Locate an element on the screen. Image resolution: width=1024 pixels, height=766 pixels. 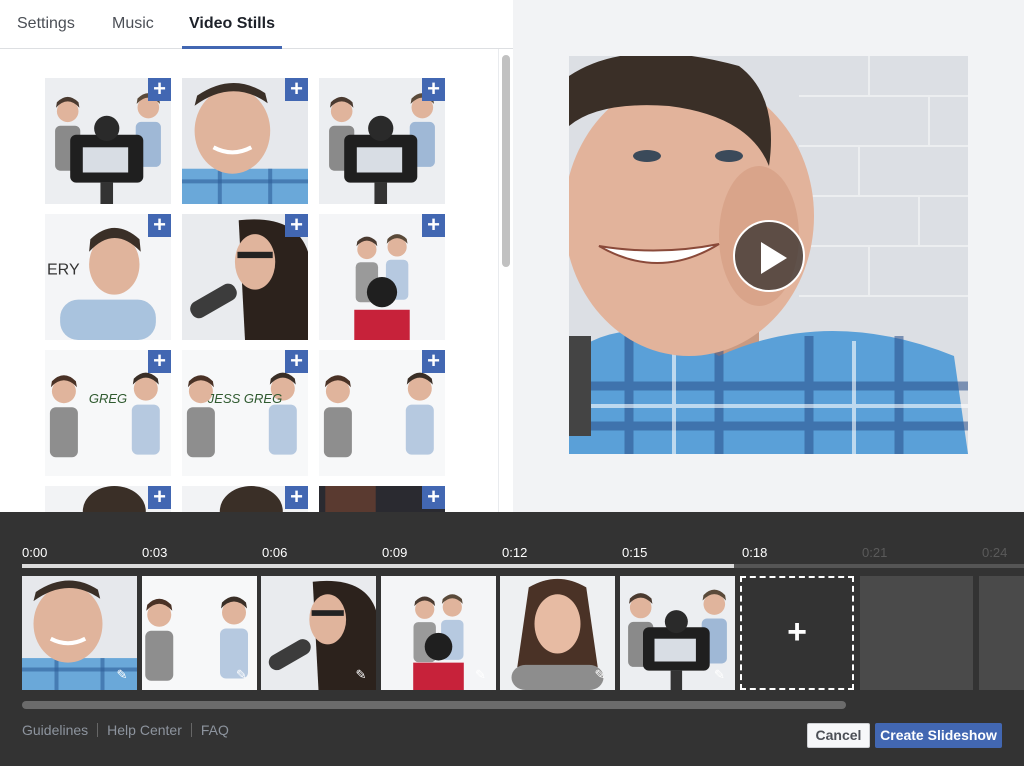
stills-scrollbar is located at coordinates (505, 280).